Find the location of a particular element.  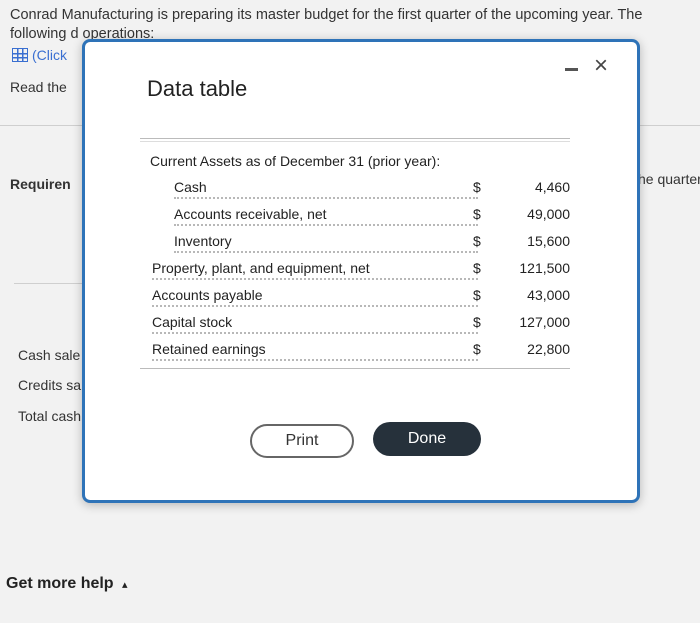

row-value: 4,460 is located at coordinates (552, 187).